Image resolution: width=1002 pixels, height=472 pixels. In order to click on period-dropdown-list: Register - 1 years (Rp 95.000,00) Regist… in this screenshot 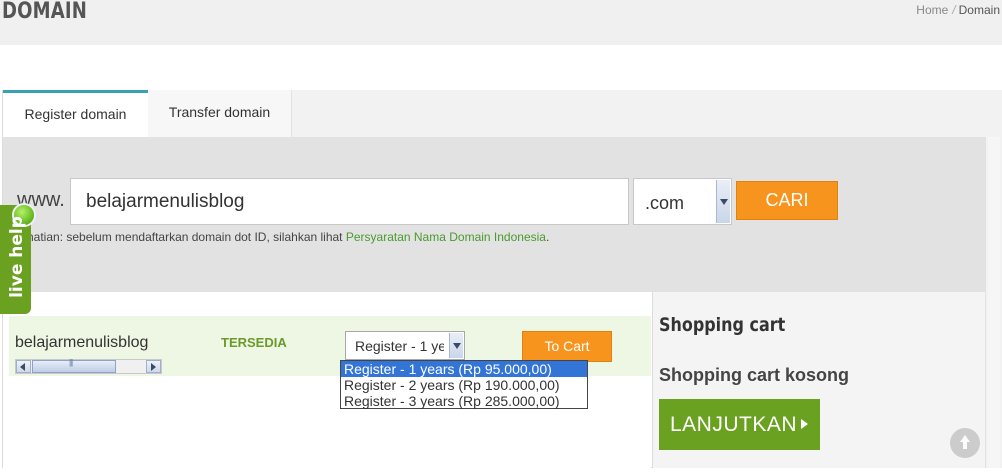, I will do `click(464, 384)`.